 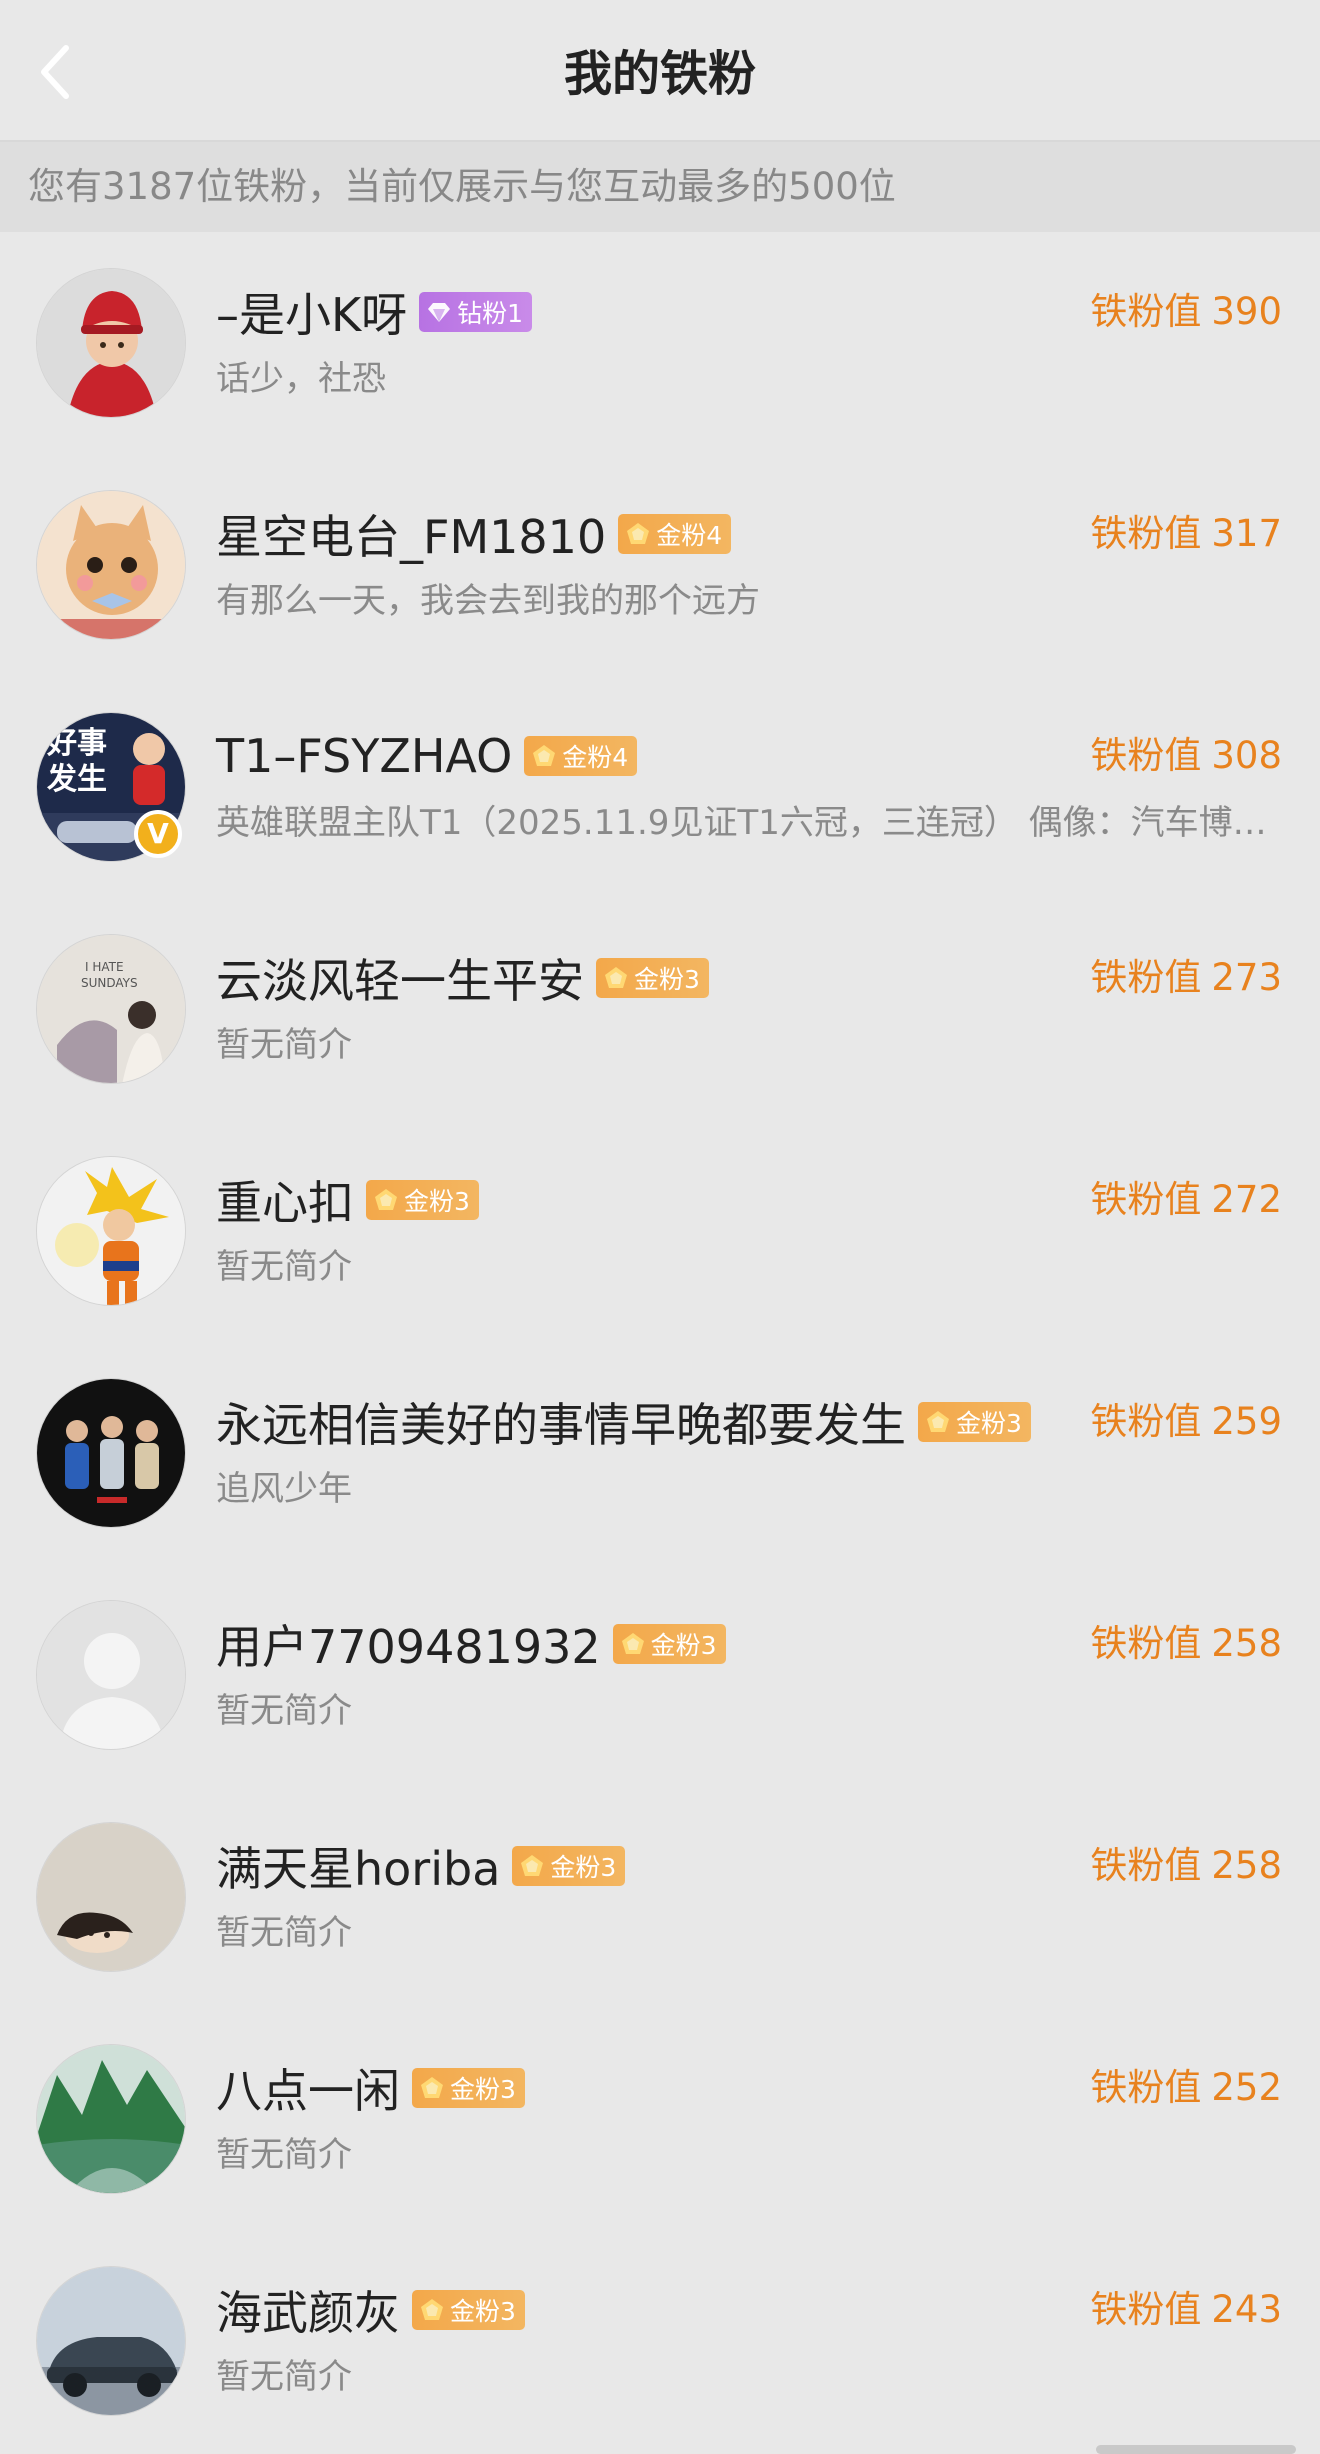 I want to click on fan-name-line: 海武颜灰 金粉3, so click(x=370, y=2310).